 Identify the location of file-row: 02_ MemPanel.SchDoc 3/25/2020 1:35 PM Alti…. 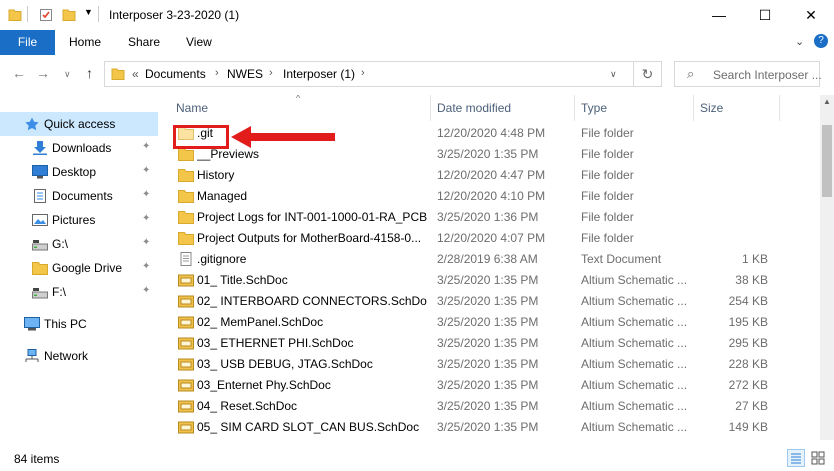
(492, 322).